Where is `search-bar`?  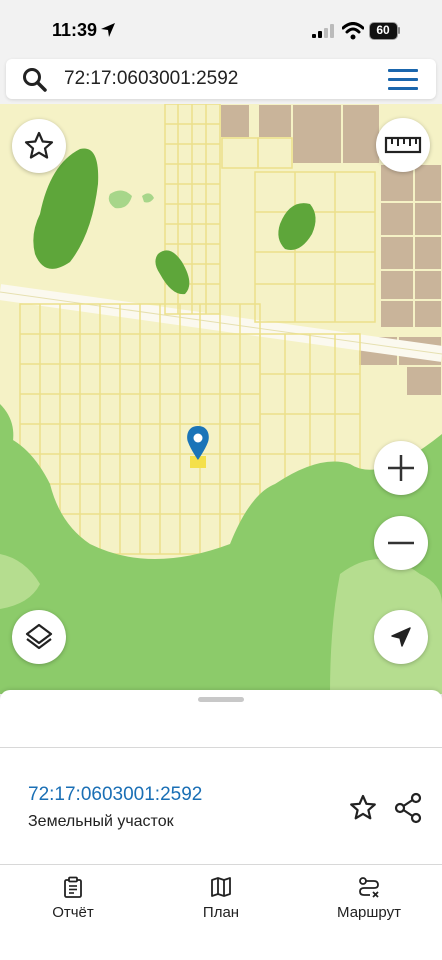 search-bar is located at coordinates (221, 79).